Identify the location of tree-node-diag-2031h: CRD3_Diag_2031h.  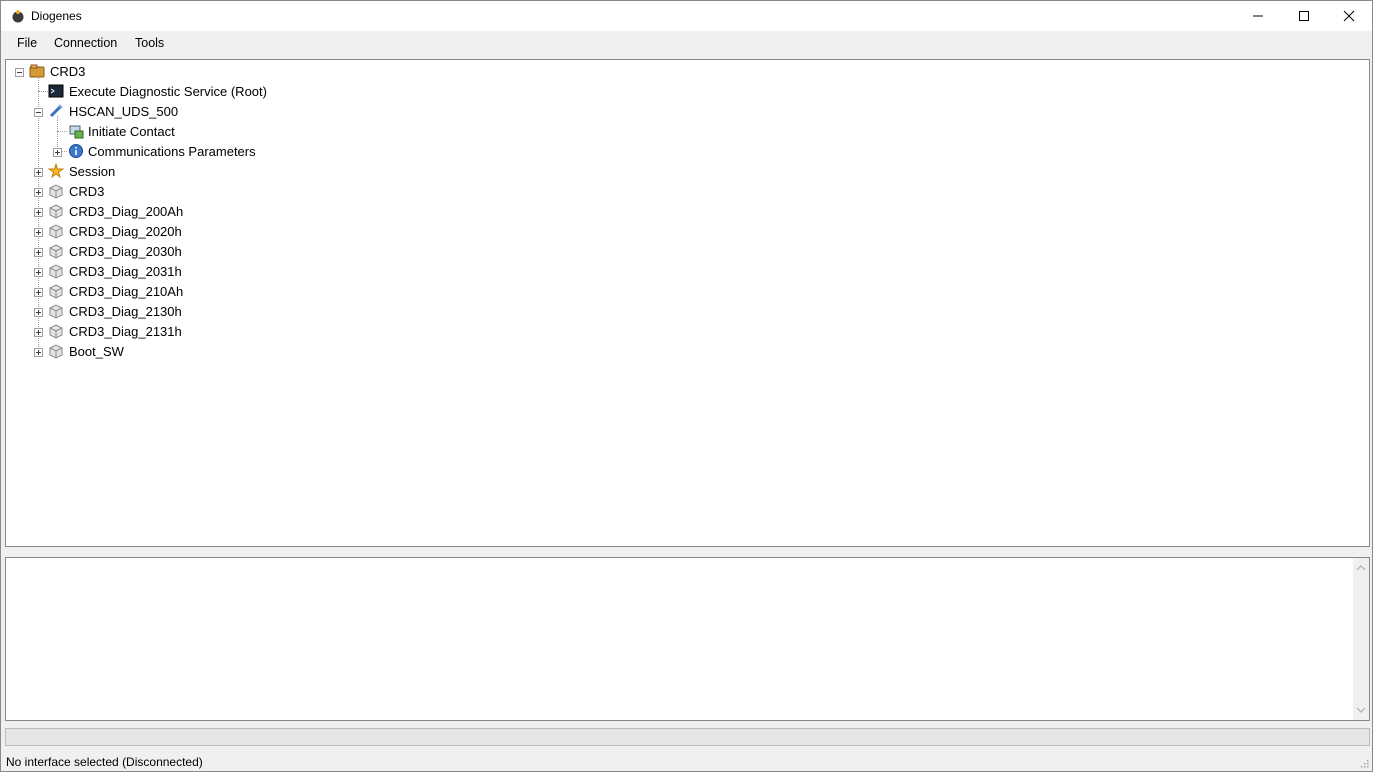
(156, 272).